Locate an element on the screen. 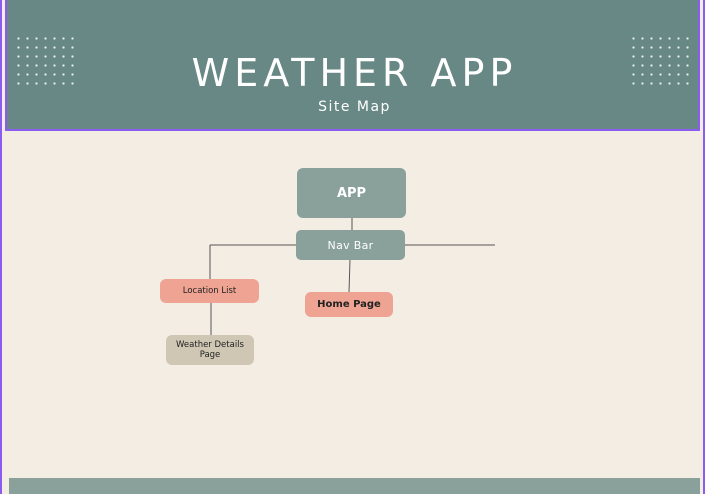 The height and width of the screenshot is (494, 705). node-home-page: Home Page is located at coordinates (349, 304).